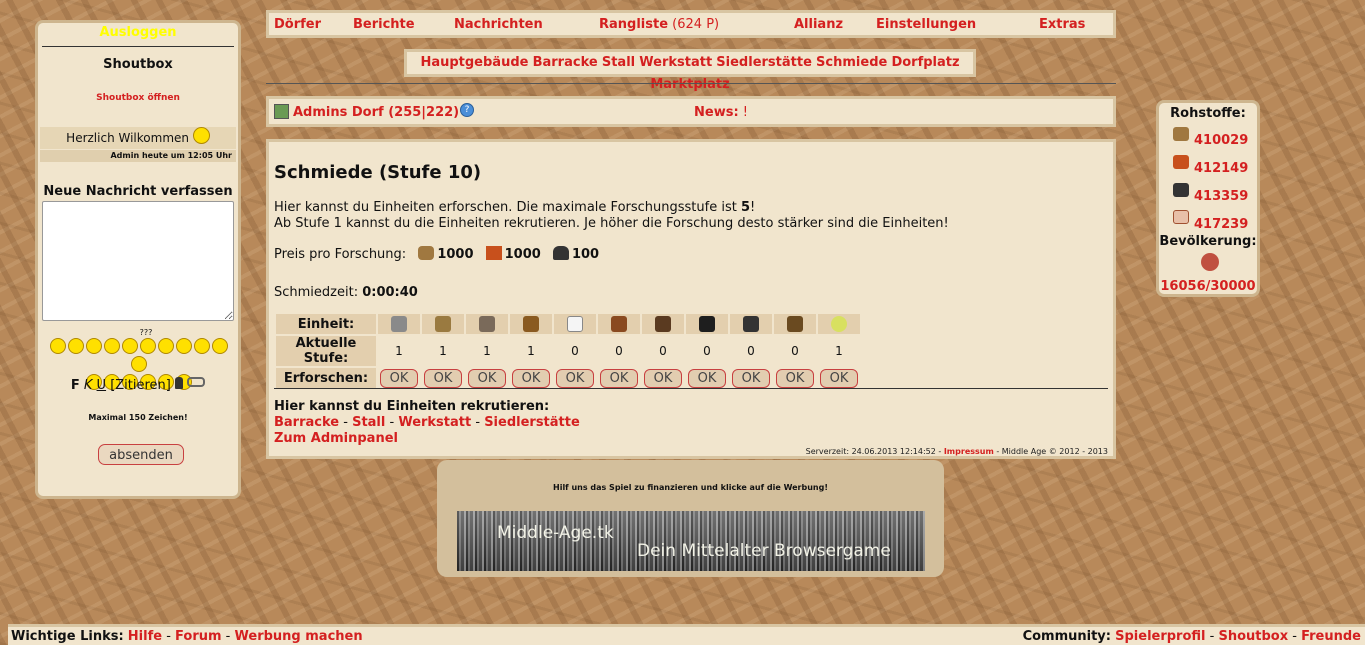 Image resolution: width=1365 pixels, height=645 pixels. Describe the element at coordinates (390, 292) in the screenshot. I see `smith-time-value: 0:00:40` at that location.